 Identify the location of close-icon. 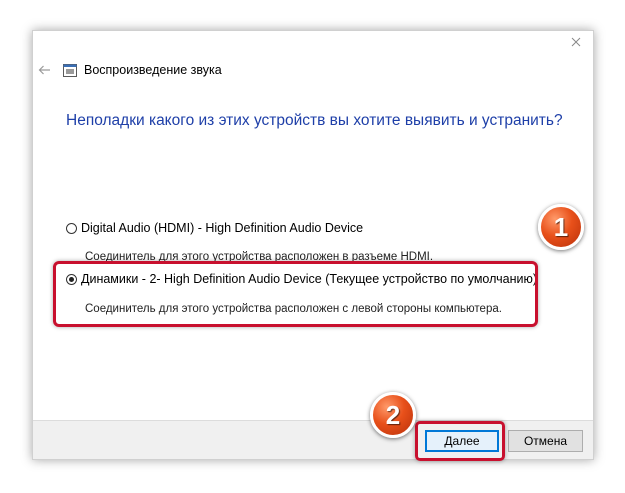
(576, 42).